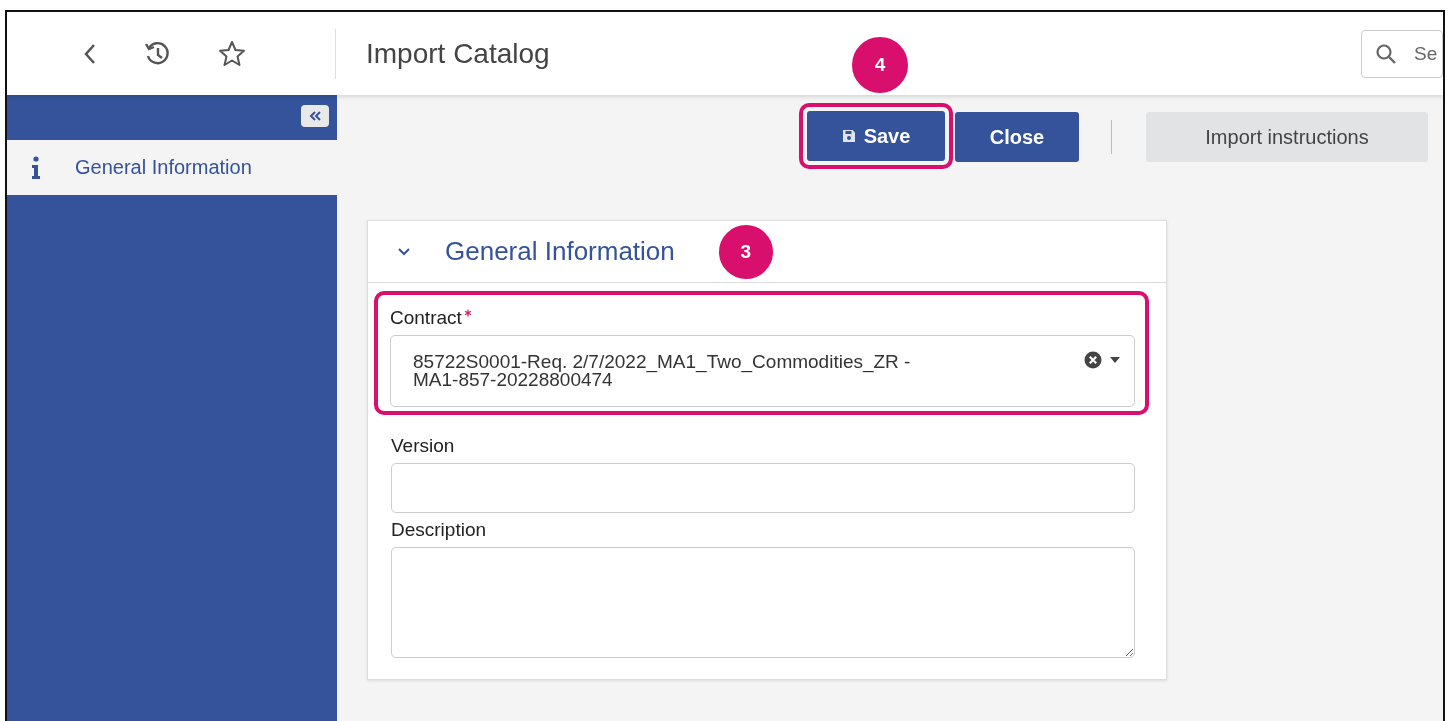  Describe the element at coordinates (1287, 137) in the screenshot. I see `import-instructions-button: Import instructions` at that location.